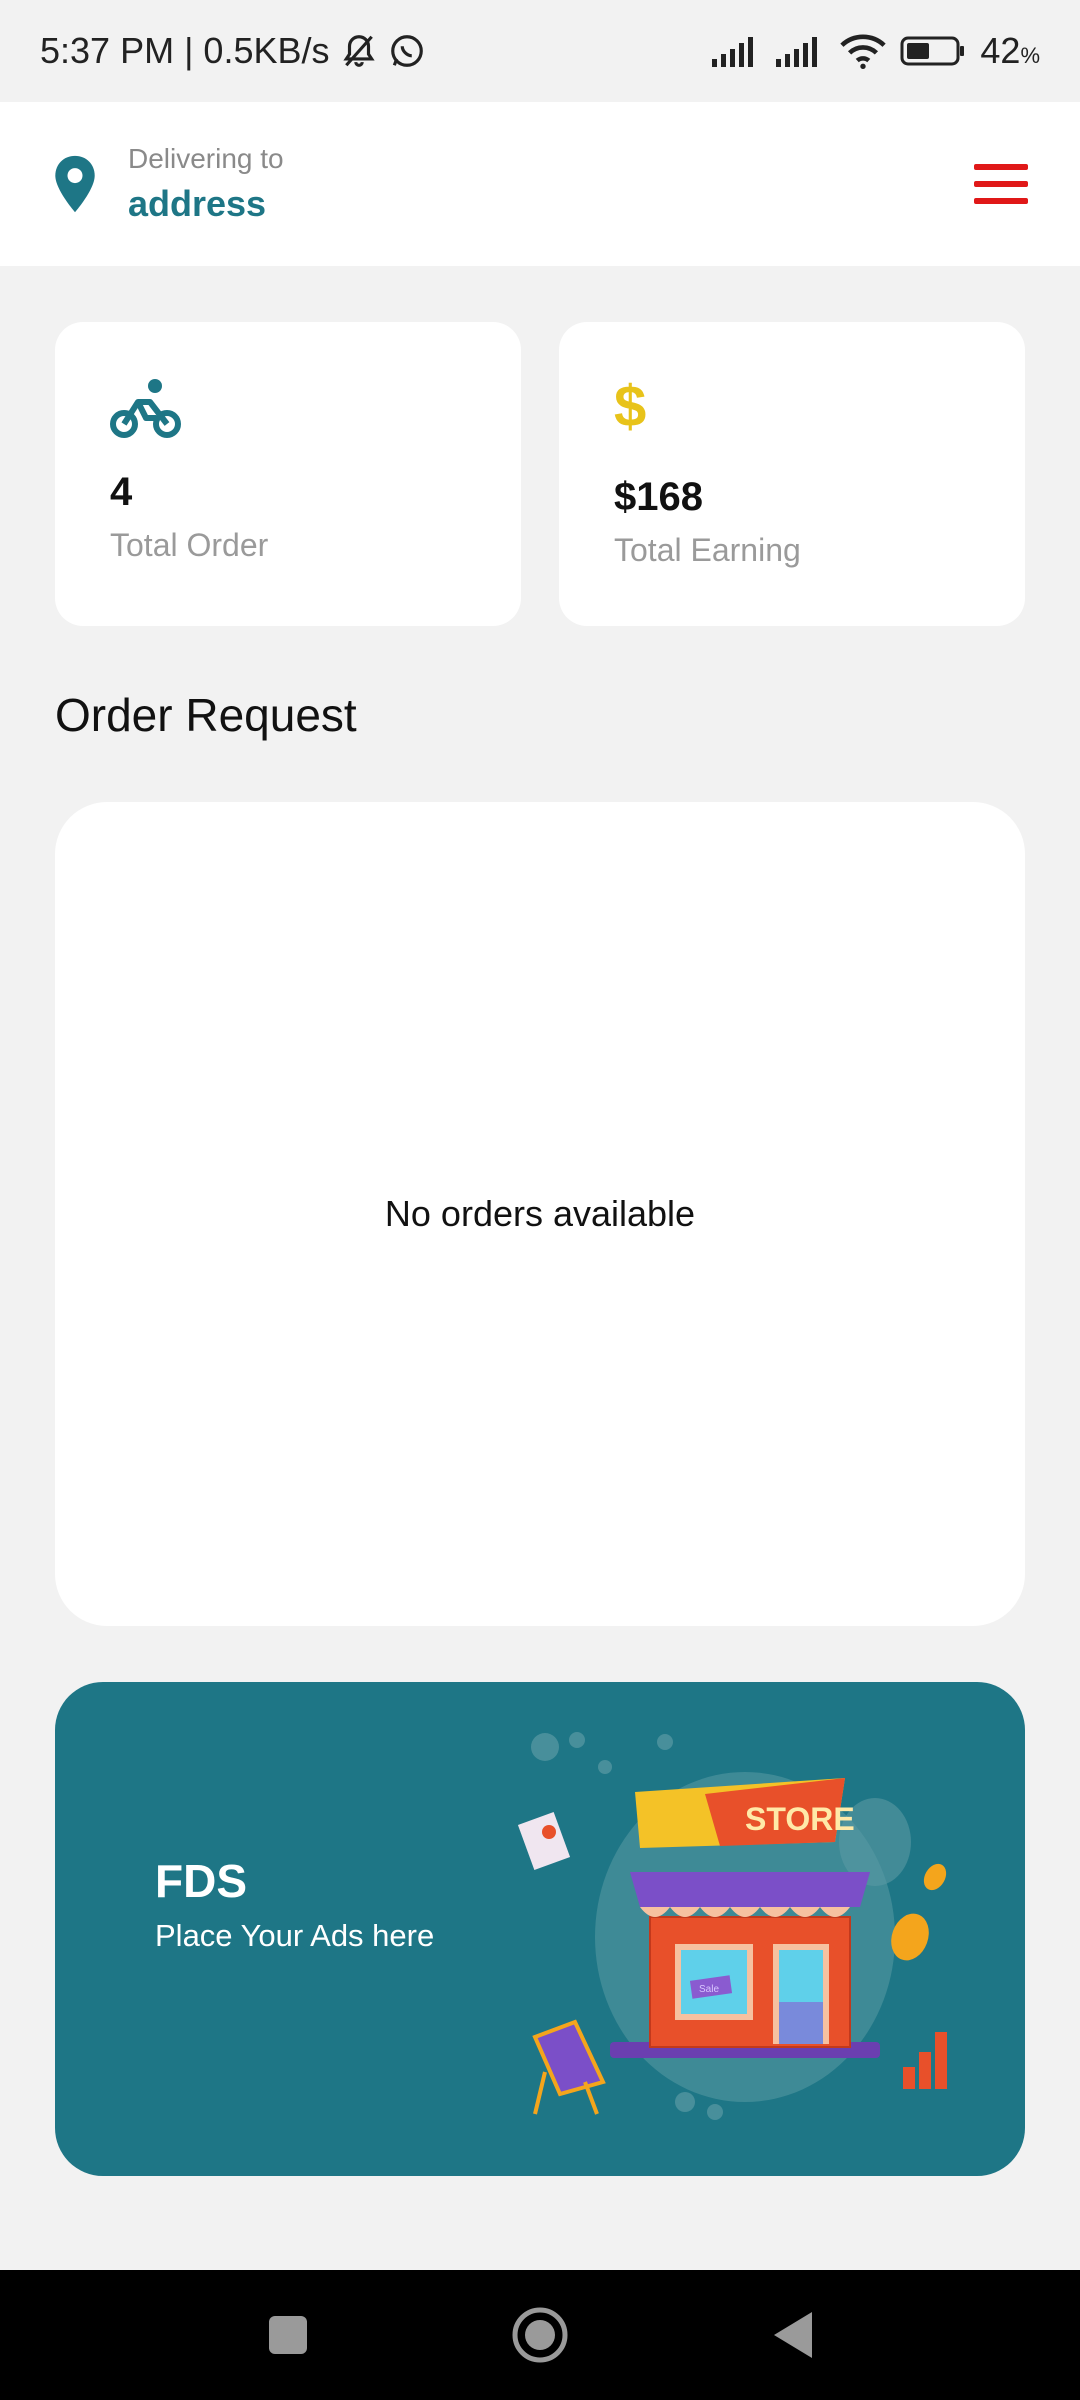 This screenshot has width=1080, height=2400. I want to click on delivery-address: address, so click(206, 204).